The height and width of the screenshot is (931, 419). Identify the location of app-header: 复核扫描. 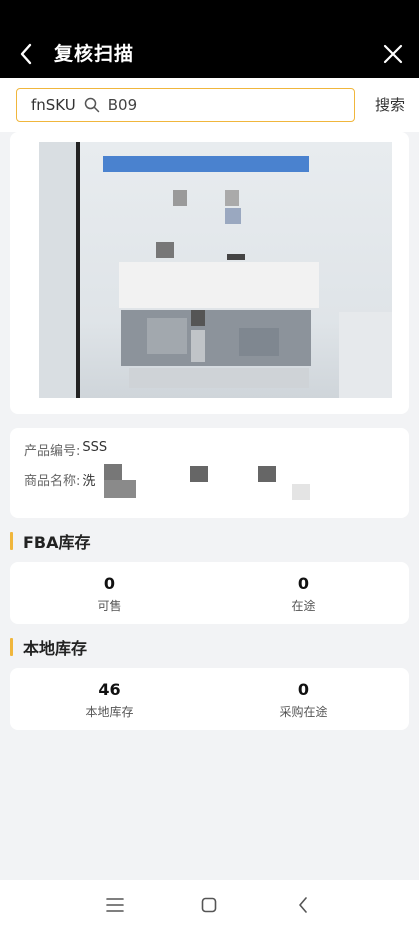
(209, 39).